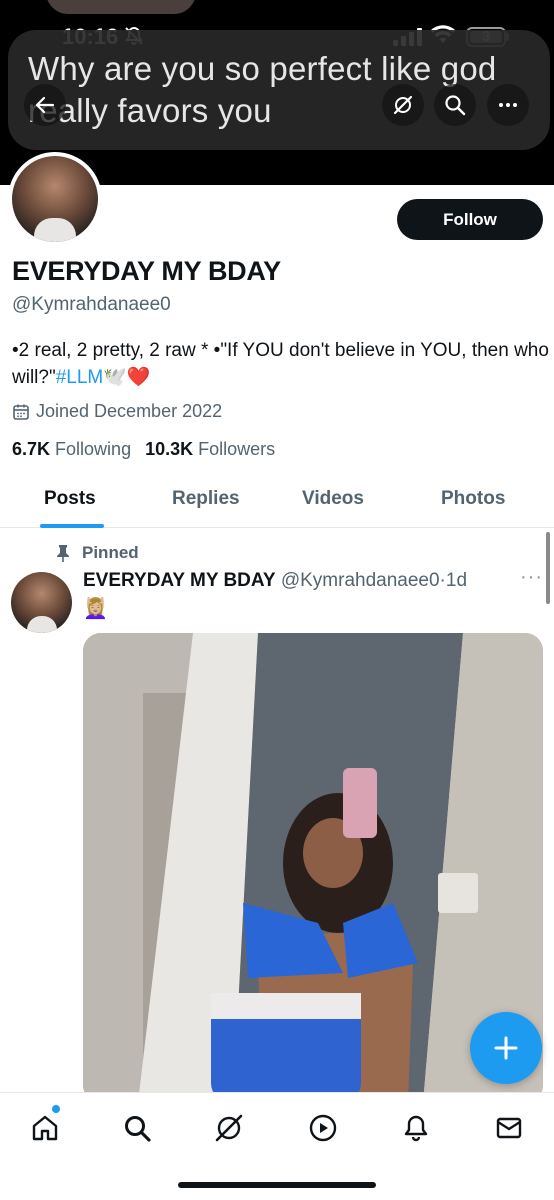 Image resolution: width=554 pixels, height=1200 pixels. Describe the element at coordinates (93, 449) in the screenshot. I see `following-label: Following` at that location.